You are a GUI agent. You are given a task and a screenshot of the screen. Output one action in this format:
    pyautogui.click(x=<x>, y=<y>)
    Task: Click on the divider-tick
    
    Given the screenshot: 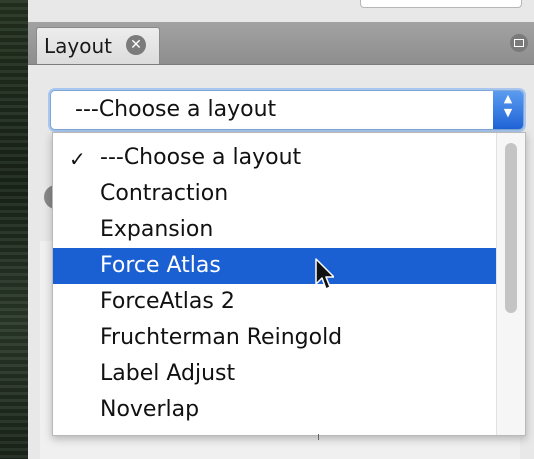 What is the action you would take?
    pyautogui.click(x=318, y=437)
    